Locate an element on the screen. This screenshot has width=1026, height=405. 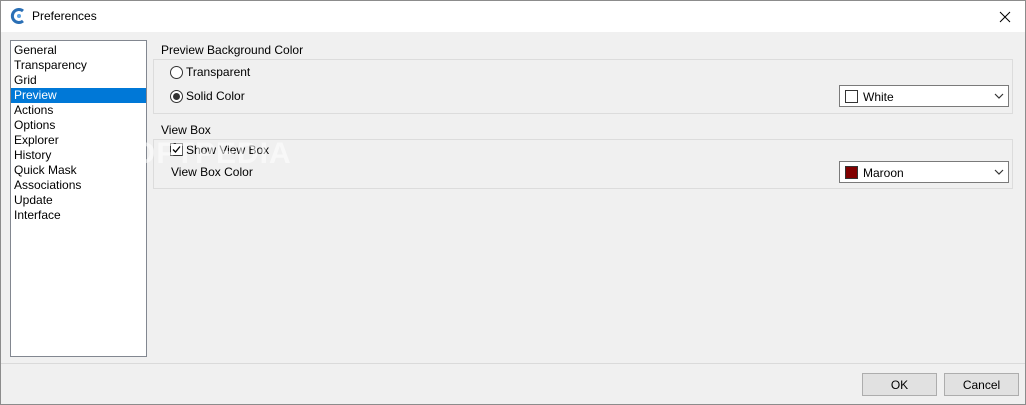
view-box-group-title: View Box is located at coordinates (186, 130).